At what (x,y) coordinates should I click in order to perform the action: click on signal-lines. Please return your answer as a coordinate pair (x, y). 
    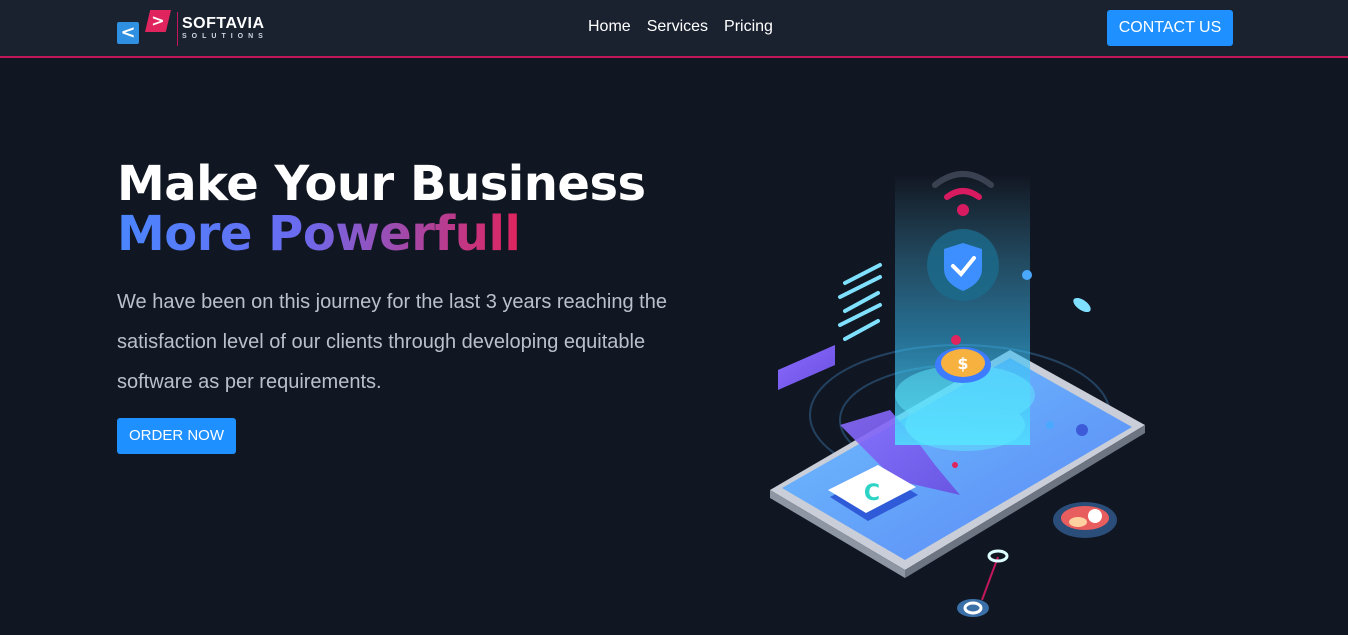
    Looking at the image, I should click on (860, 302).